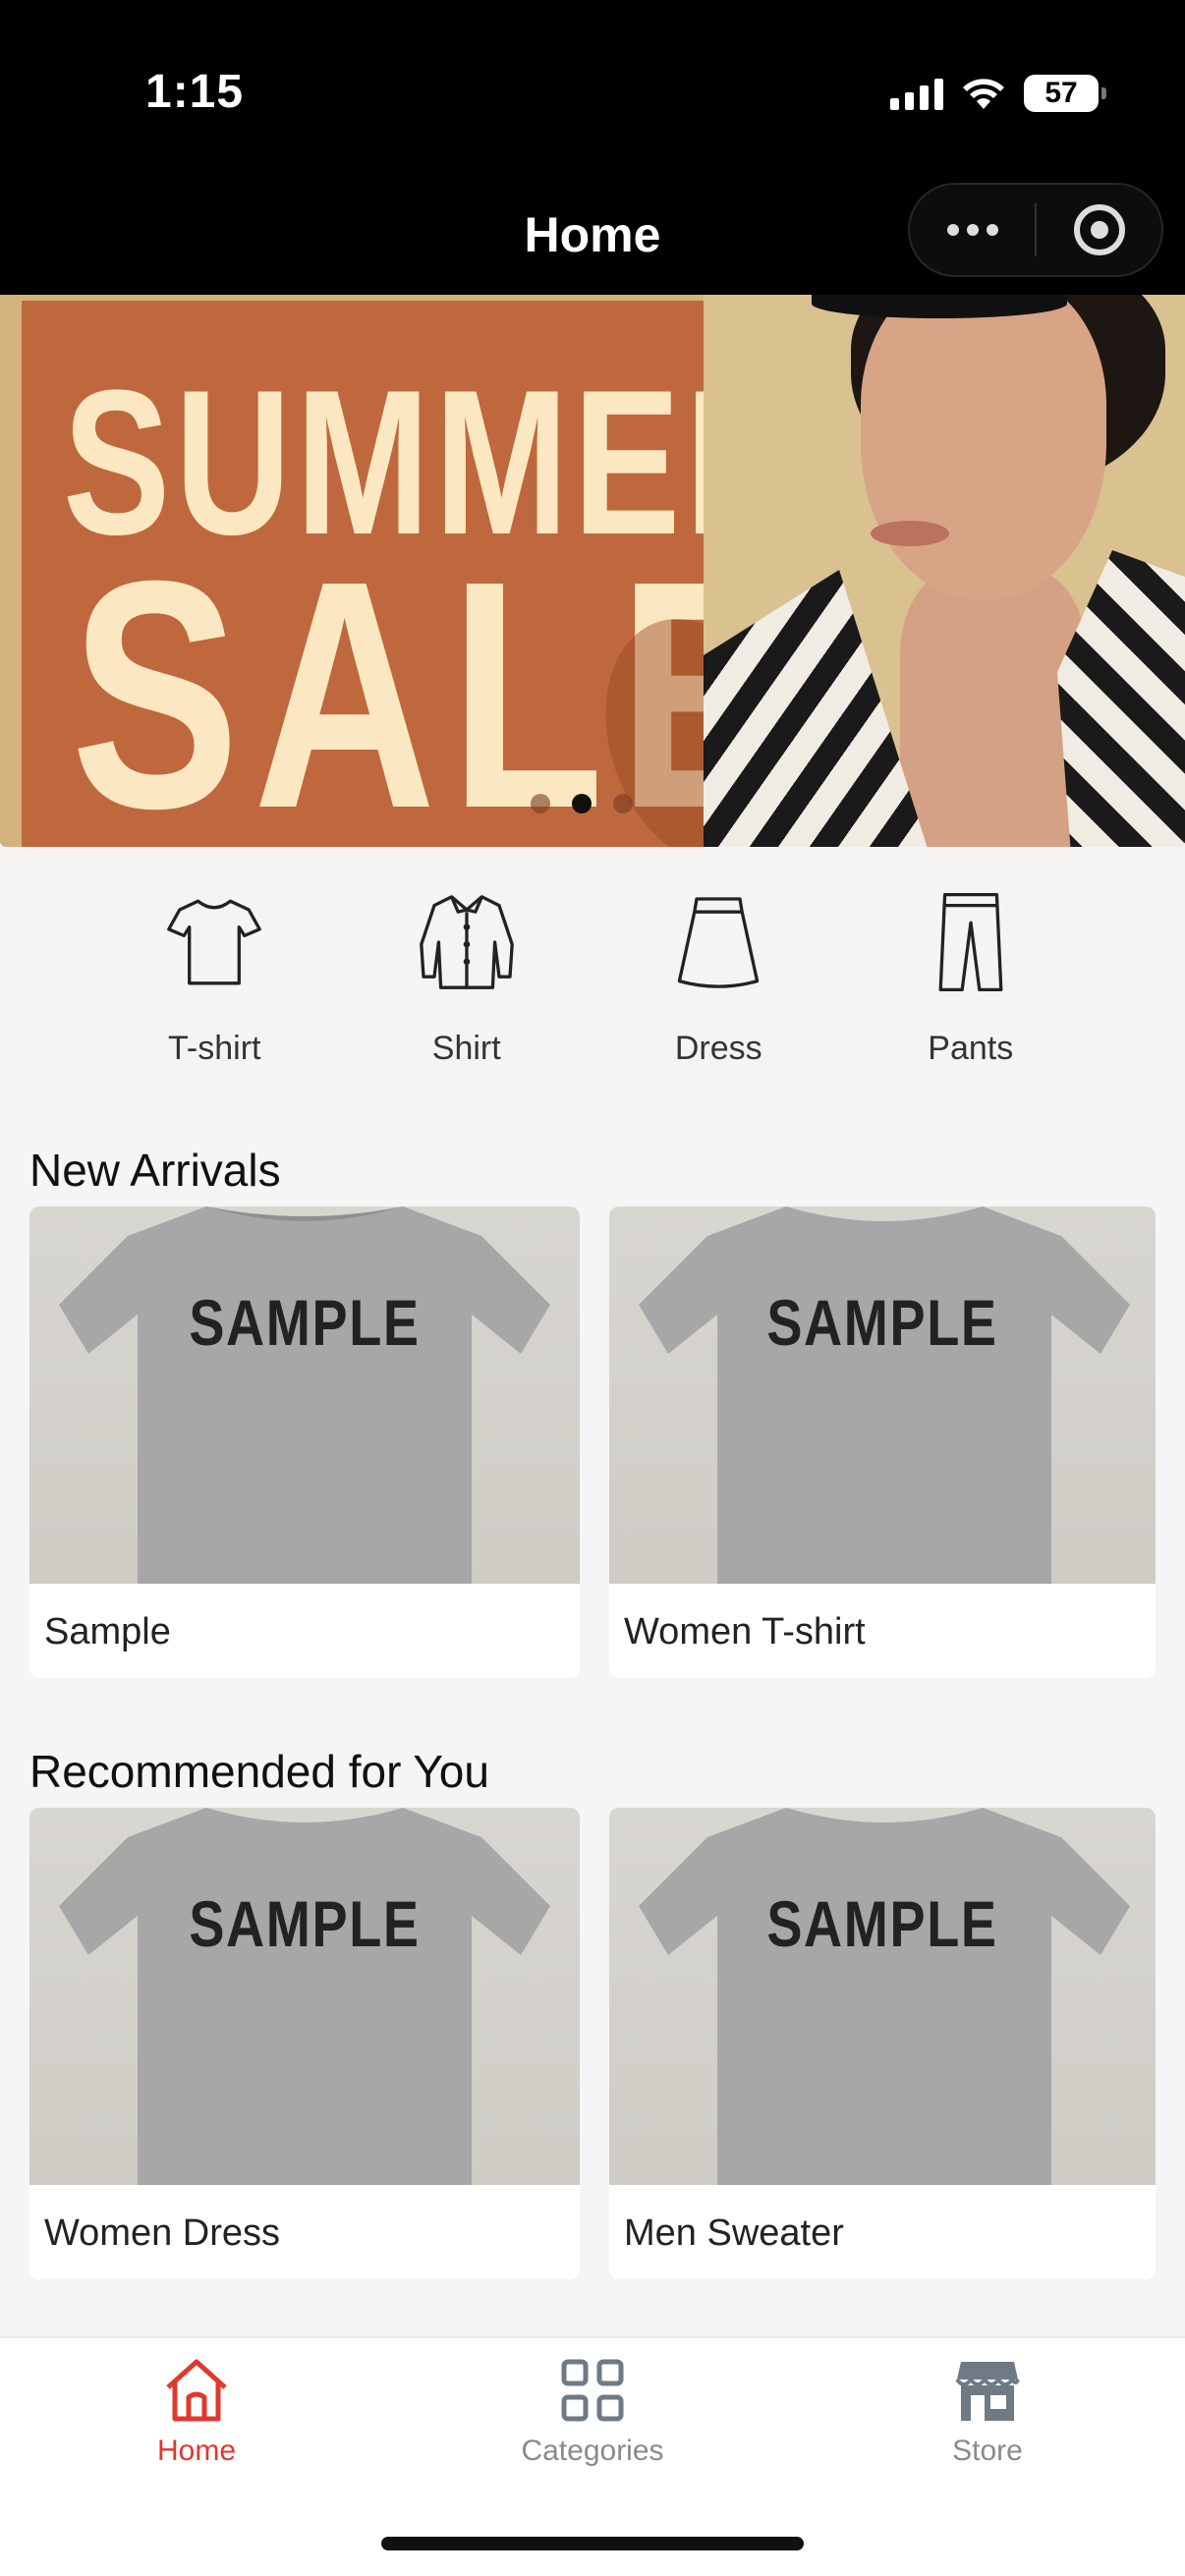 This screenshot has height=2576, width=1185. I want to click on nav-bar: Home, so click(592, 226).